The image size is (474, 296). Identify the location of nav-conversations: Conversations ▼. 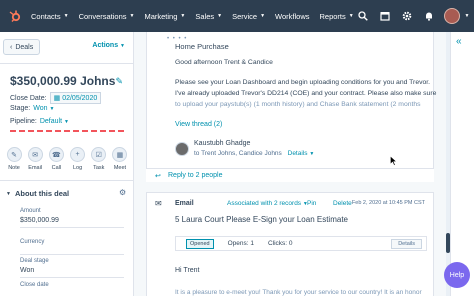
(107, 16).